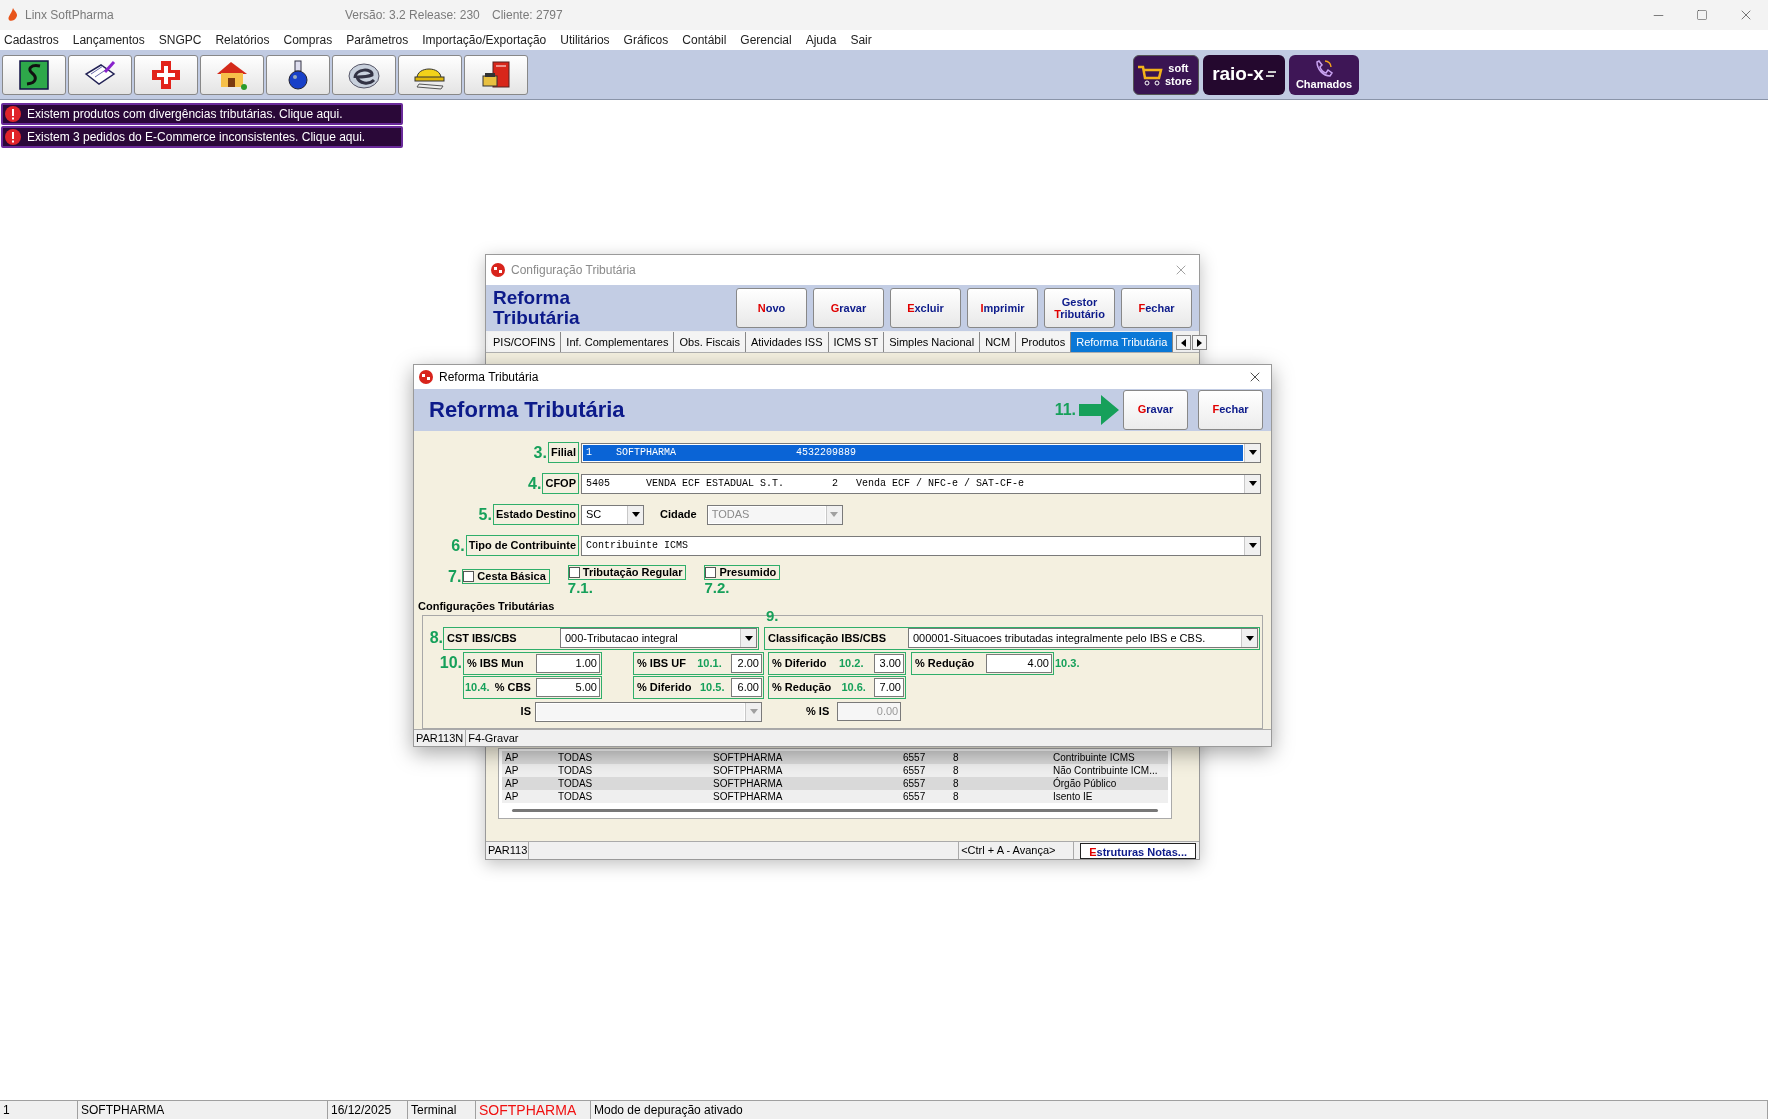 This screenshot has height=1119, width=1768. I want to click on field-label: % Diferido, so click(664, 688).